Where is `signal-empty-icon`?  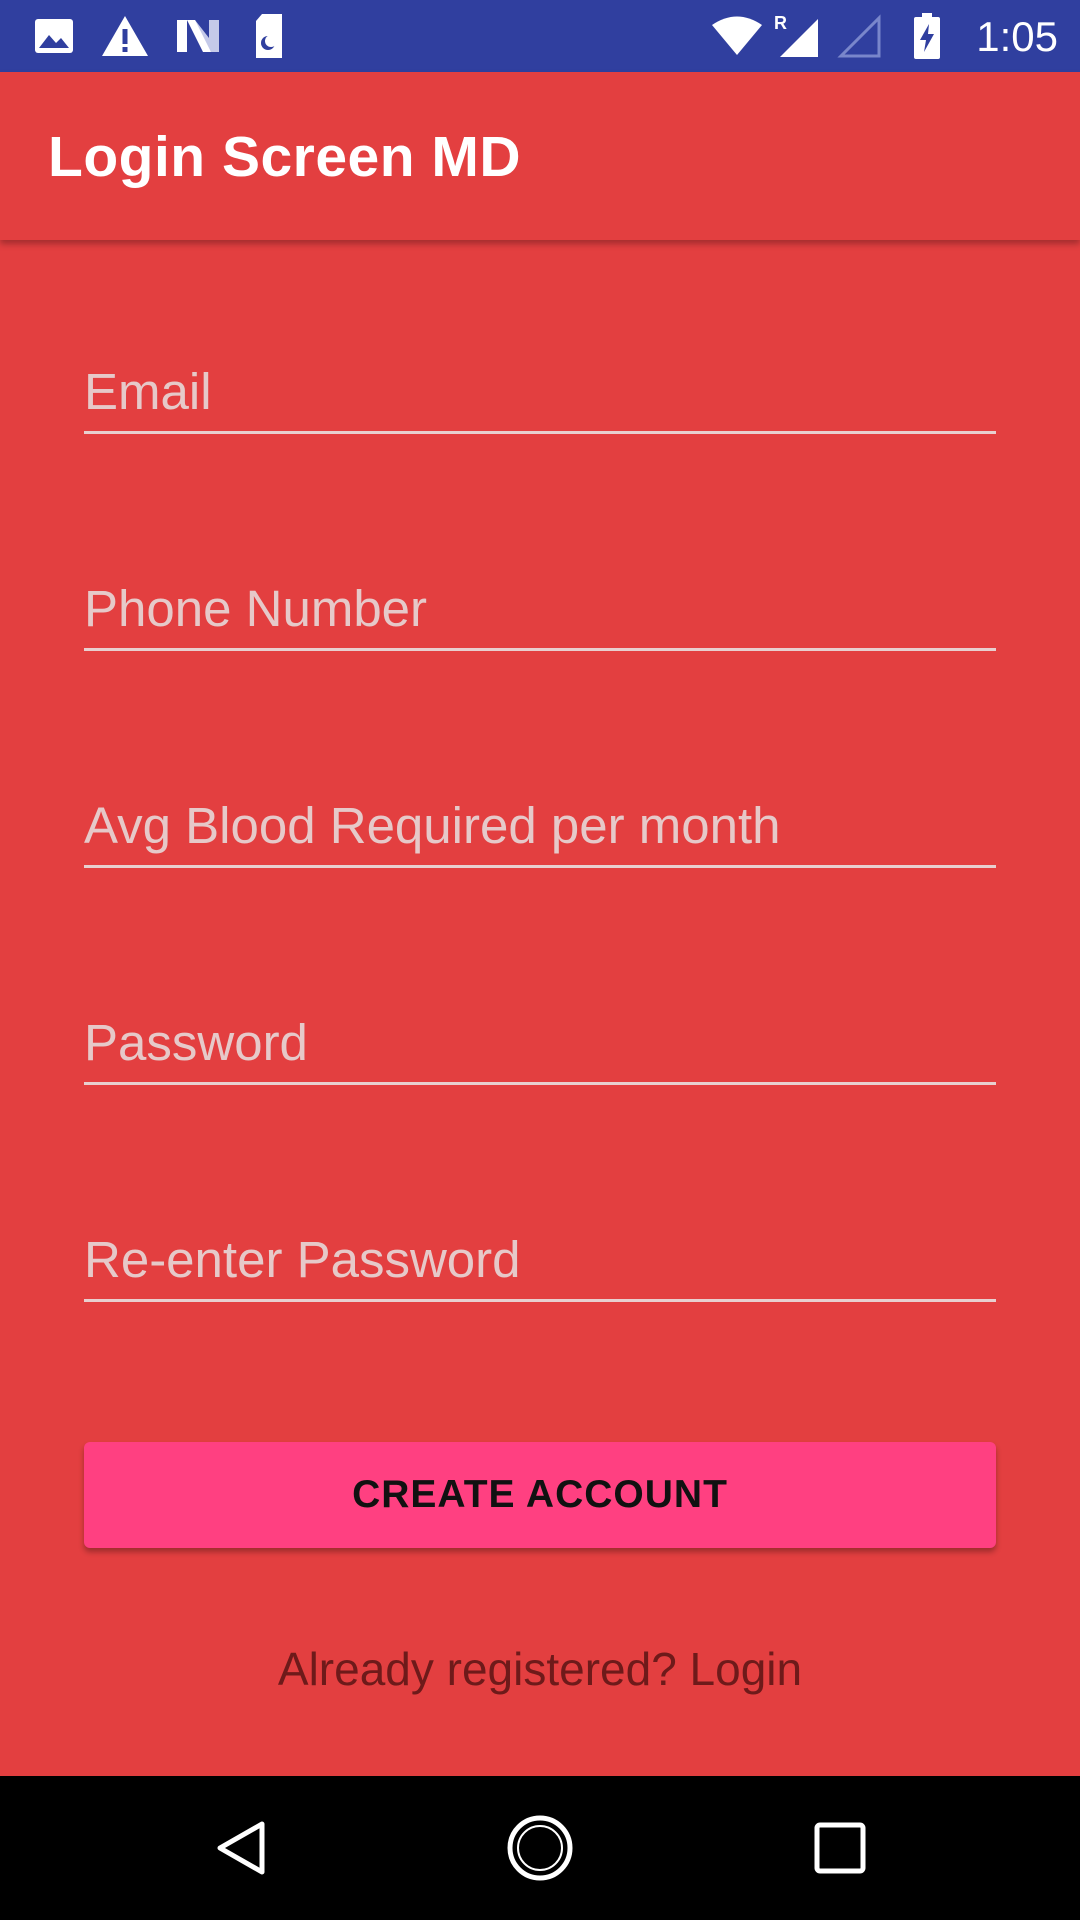 signal-empty-icon is located at coordinates (859, 36).